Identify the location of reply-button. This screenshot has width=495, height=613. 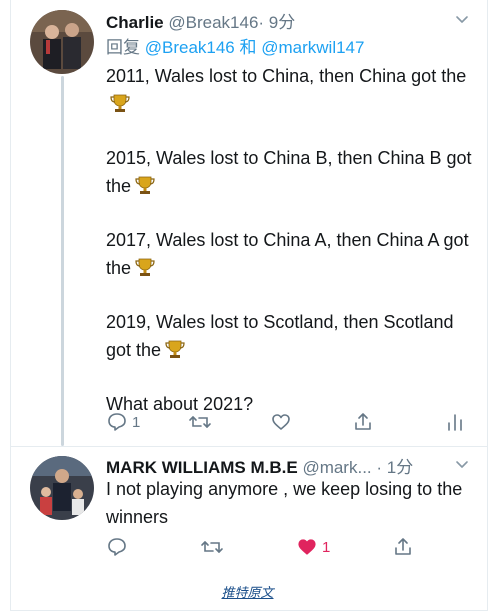
(119, 547).